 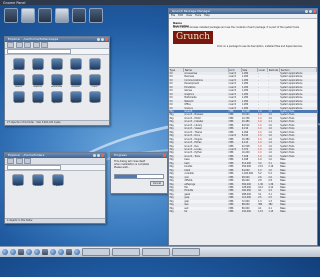 I want to click on folder-item: Web, so click(x=94, y=98).